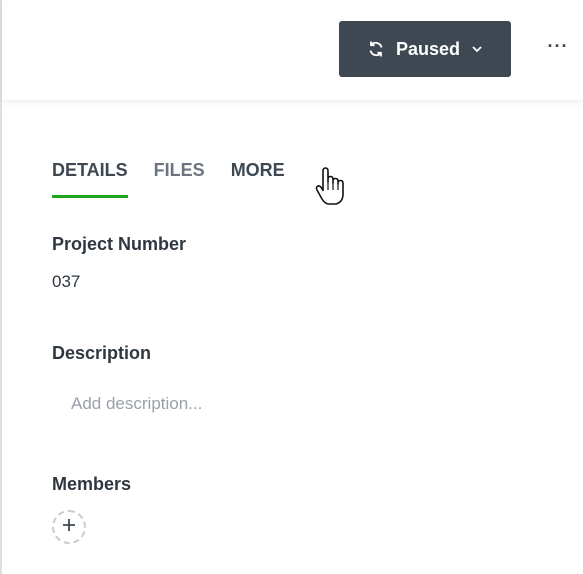 The image size is (583, 574). I want to click on tab-details: DETAILS, so click(90, 177).